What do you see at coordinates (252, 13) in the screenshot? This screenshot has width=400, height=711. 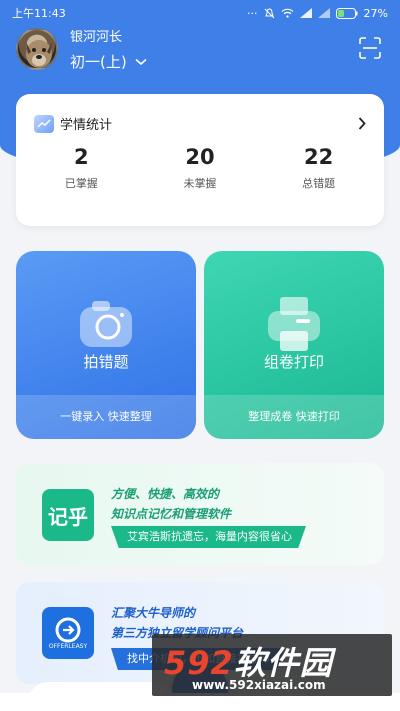 I see `dots-icon: ···` at bounding box center [252, 13].